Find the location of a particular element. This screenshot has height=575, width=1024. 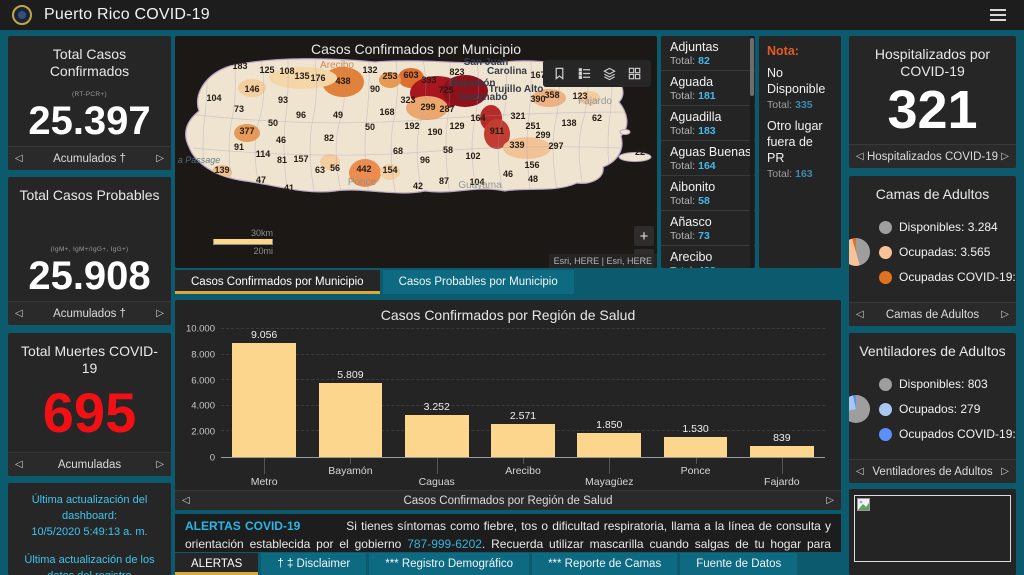

municipio-value-label: 339 is located at coordinates (516, 145).